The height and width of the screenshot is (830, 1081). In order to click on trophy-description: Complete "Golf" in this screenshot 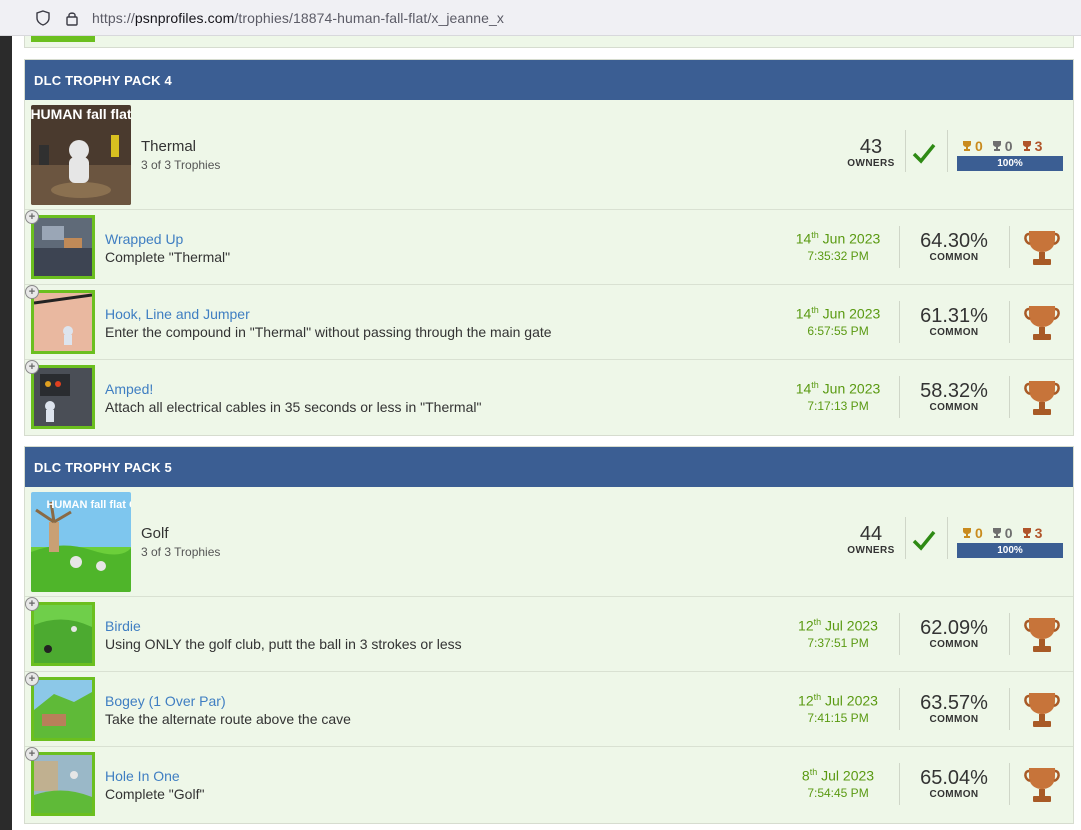, I will do `click(155, 794)`.